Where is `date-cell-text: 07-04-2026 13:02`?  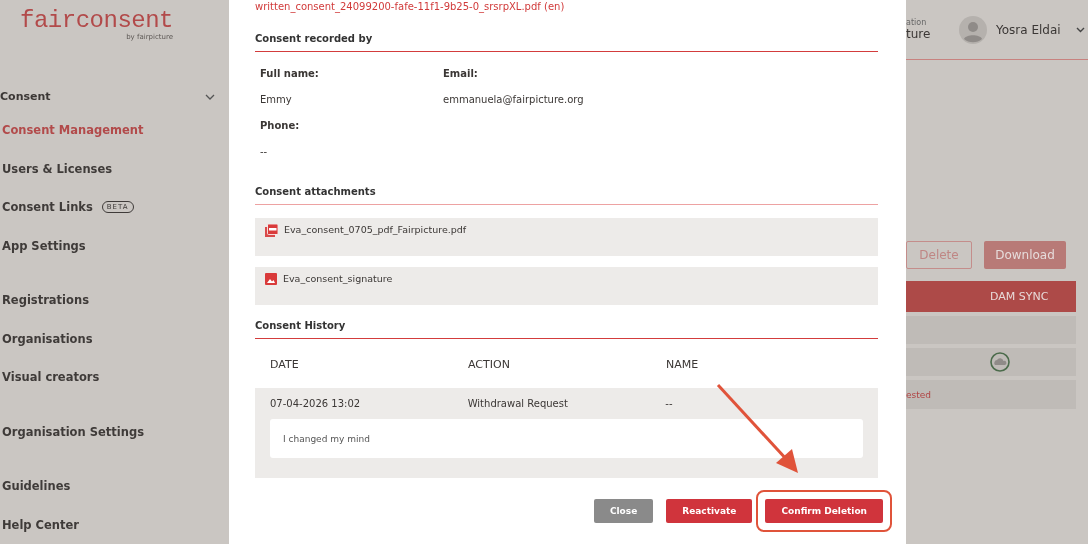 date-cell-text: 07-04-2026 13:02 is located at coordinates (316, 403).